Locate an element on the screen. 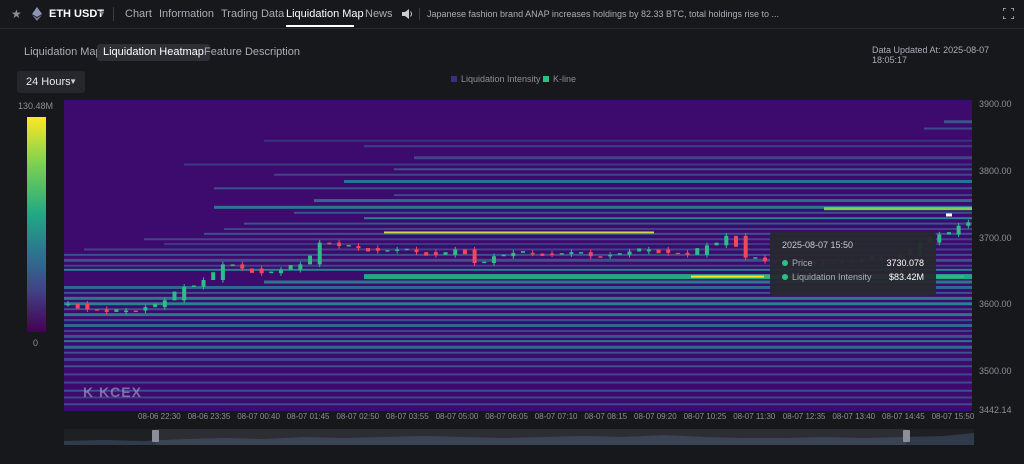  data-updated: Data Updated At: 2025-08-07 18:05:17 is located at coordinates (948, 55).